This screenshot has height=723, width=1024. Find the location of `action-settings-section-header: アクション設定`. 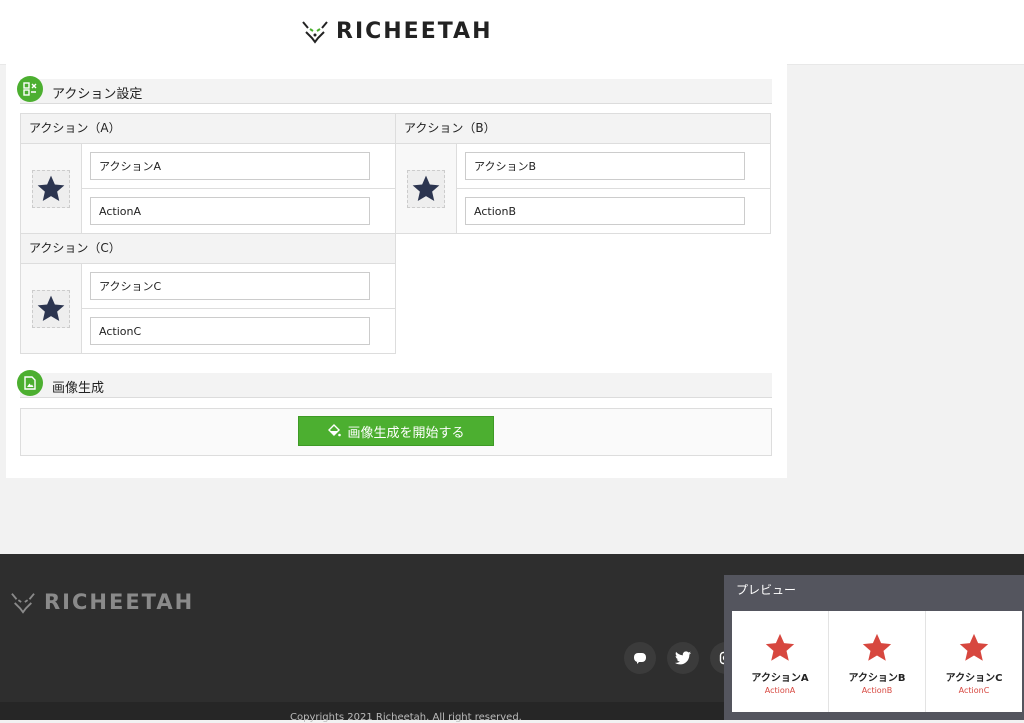

action-settings-section-header: アクション設定 is located at coordinates (394, 90).